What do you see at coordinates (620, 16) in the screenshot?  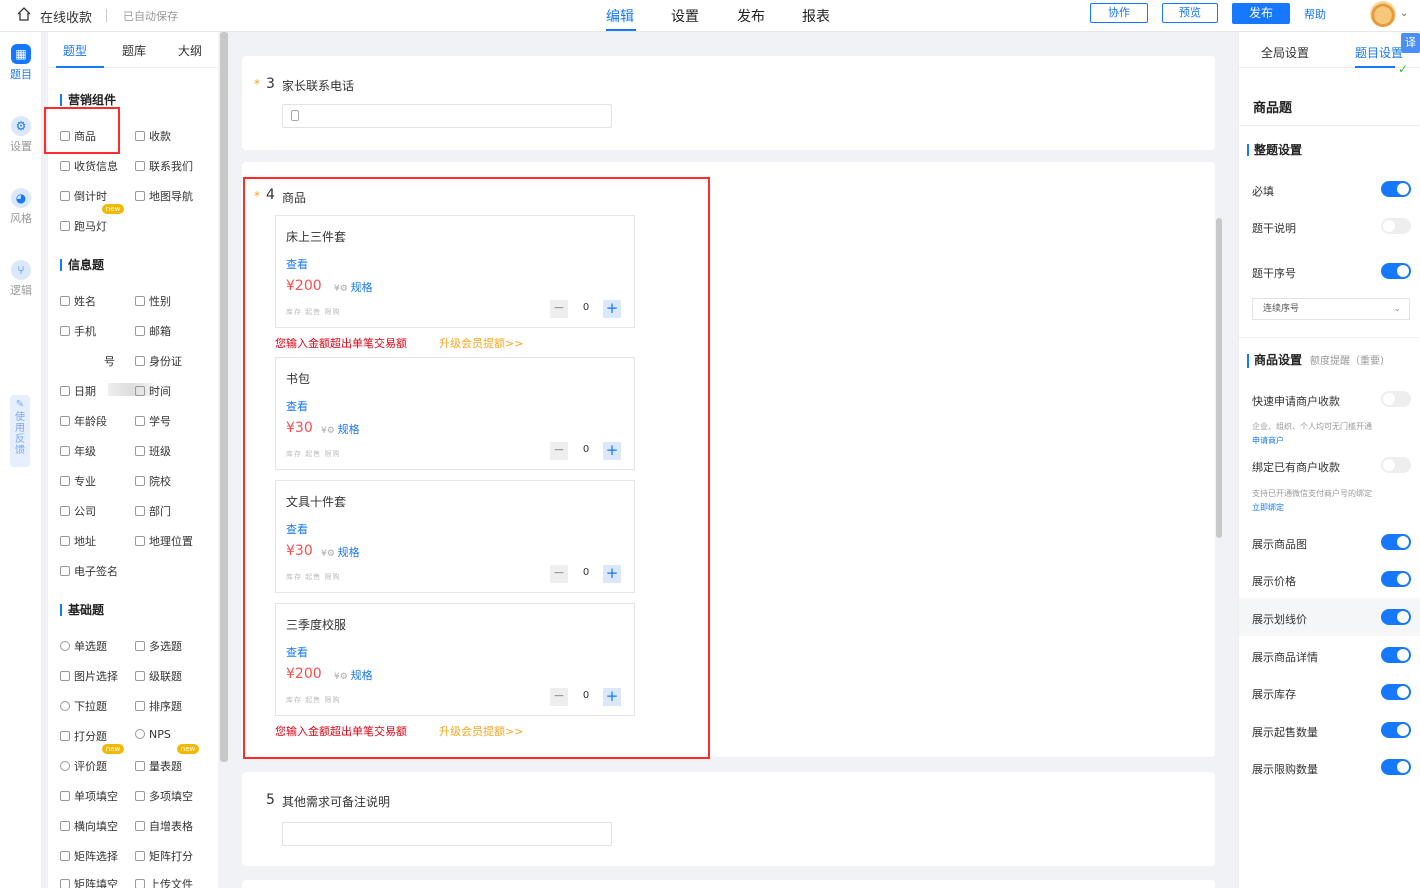 I see `nav-tab-edit: 编辑` at bounding box center [620, 16].